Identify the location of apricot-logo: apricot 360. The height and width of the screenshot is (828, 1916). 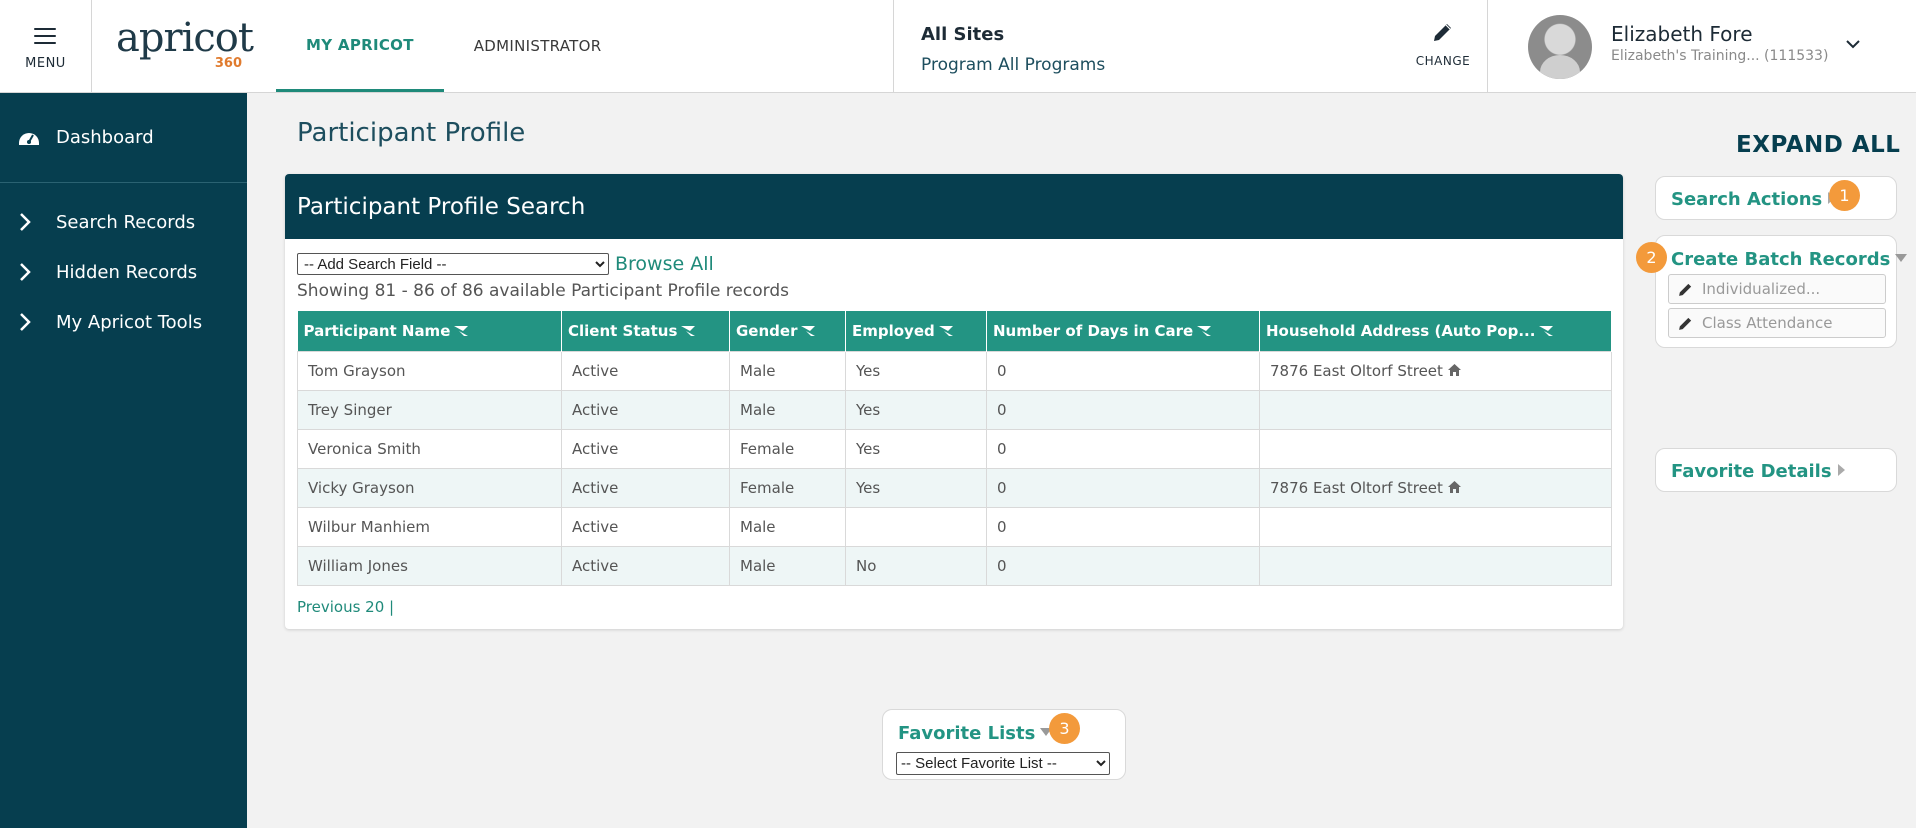
(186, 46).